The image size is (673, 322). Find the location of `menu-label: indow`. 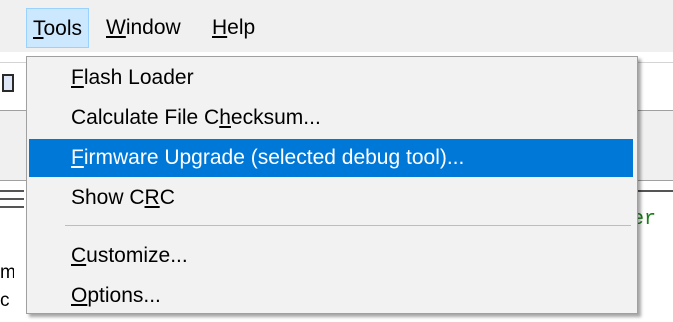

menu-label: indow is located at coordinates (153, 27).